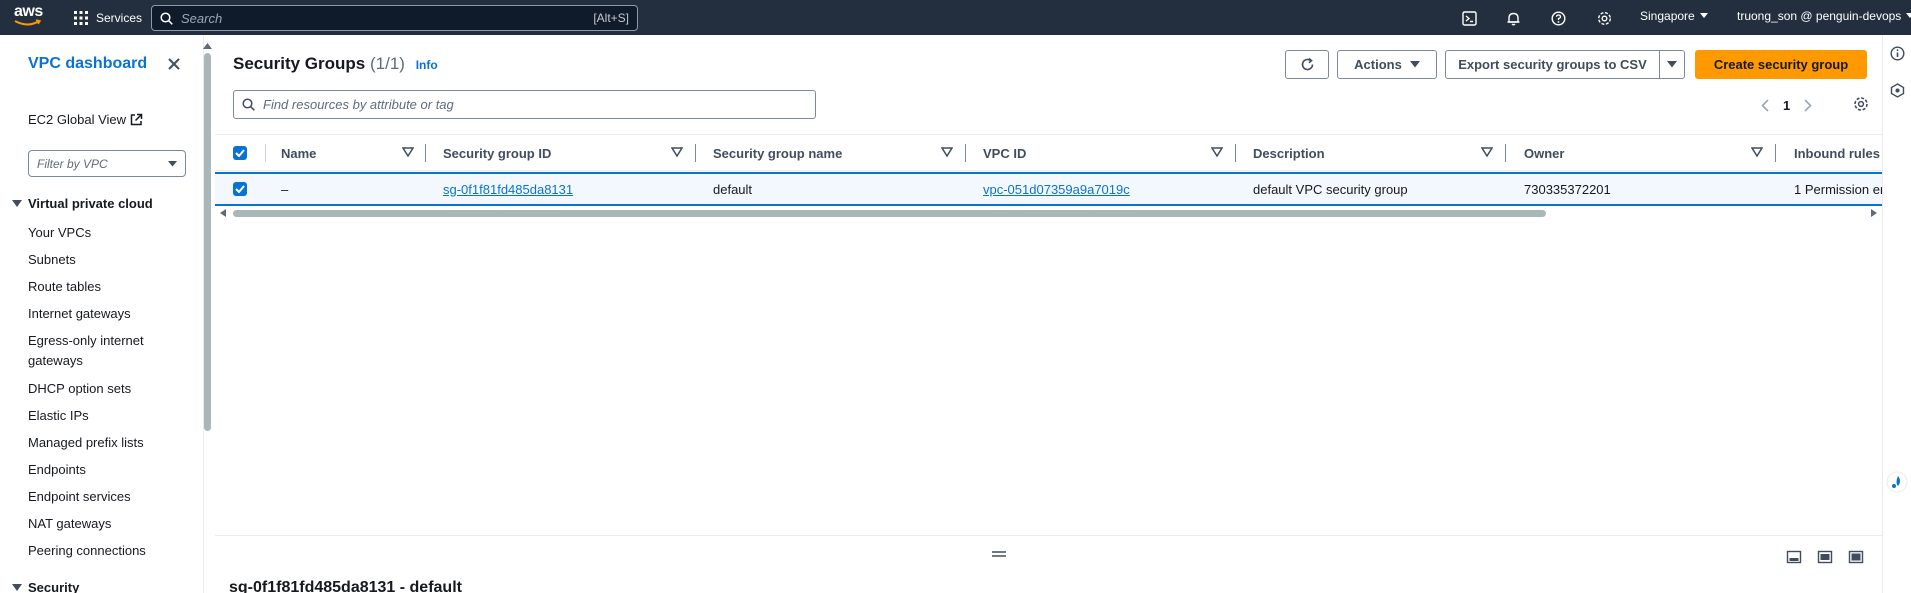  I want to click on vpc-filter-select: Filter by VPC, so click(107, 163).